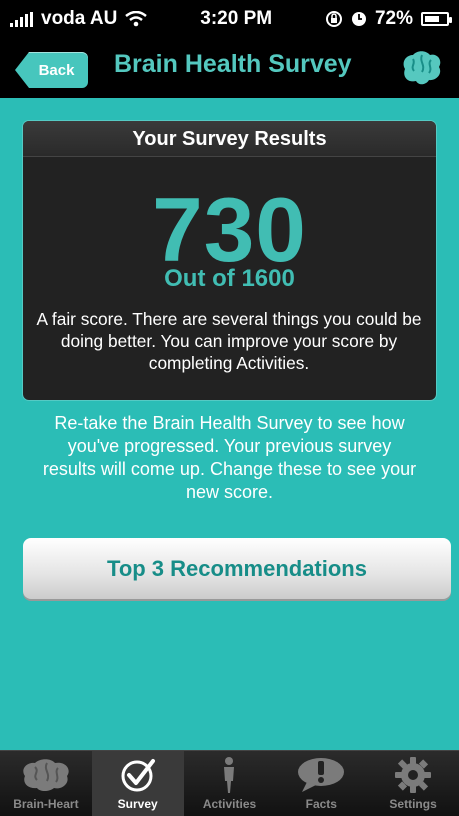 The height and width of the screenshot is (816, 459). I want to click on top-recommendations-button: Top 3 Recommendations, so click(237, 568).